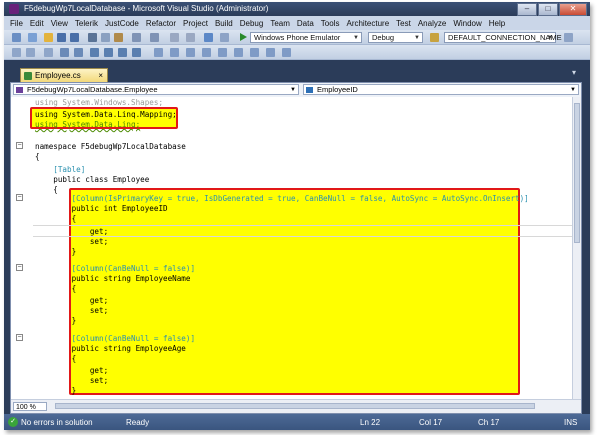 Image resolution: width=600 pixels, height=435 pixels. Describe the element at coordinates (37, 23) in the screenshot. I see `menu-edit: Edit` at that location.